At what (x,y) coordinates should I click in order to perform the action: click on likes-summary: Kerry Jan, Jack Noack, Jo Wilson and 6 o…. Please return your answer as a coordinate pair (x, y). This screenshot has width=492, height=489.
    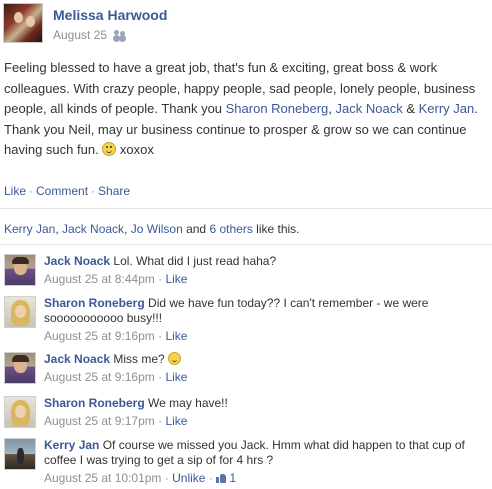
    Looking at the image, I should click on (152, 229).